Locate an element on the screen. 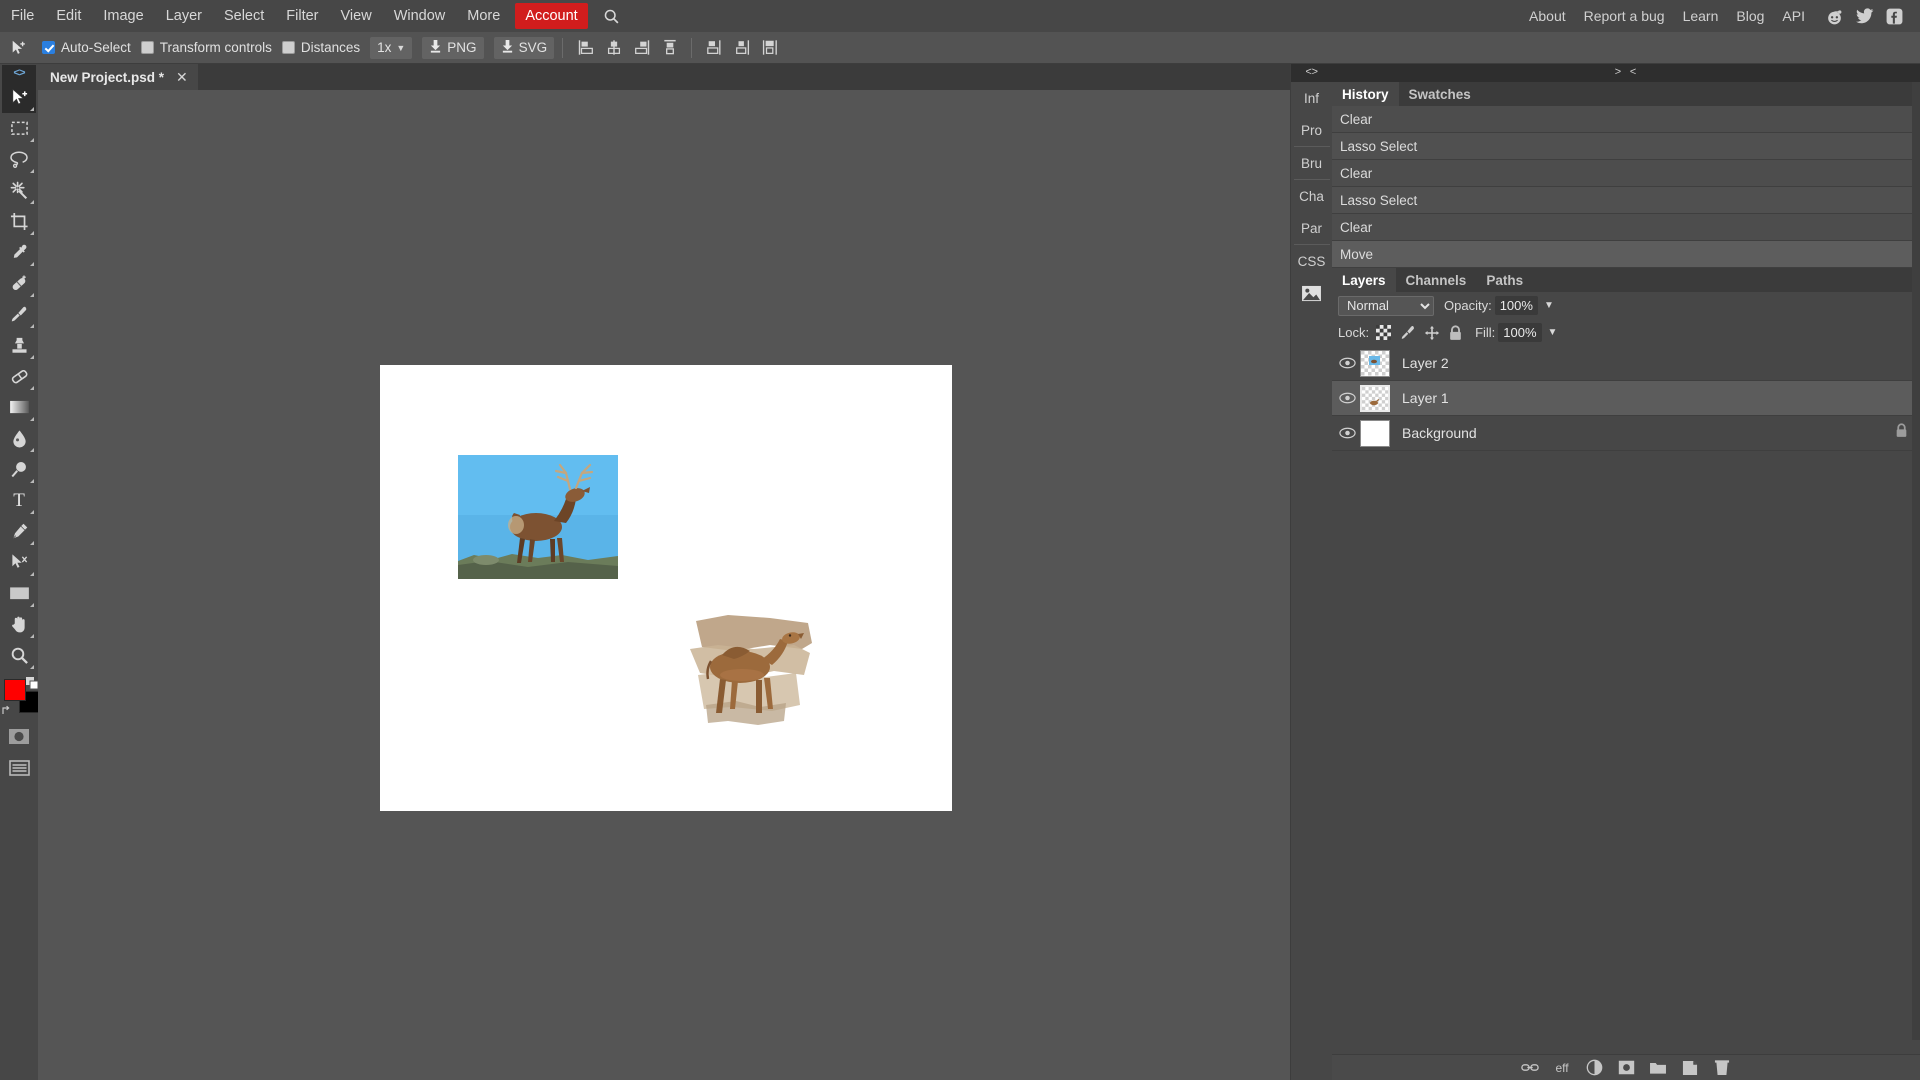 Image resolution: width=1920 pixels, height=1080 pixels. link-blog: Blog is located at coordinates (1750, 16).